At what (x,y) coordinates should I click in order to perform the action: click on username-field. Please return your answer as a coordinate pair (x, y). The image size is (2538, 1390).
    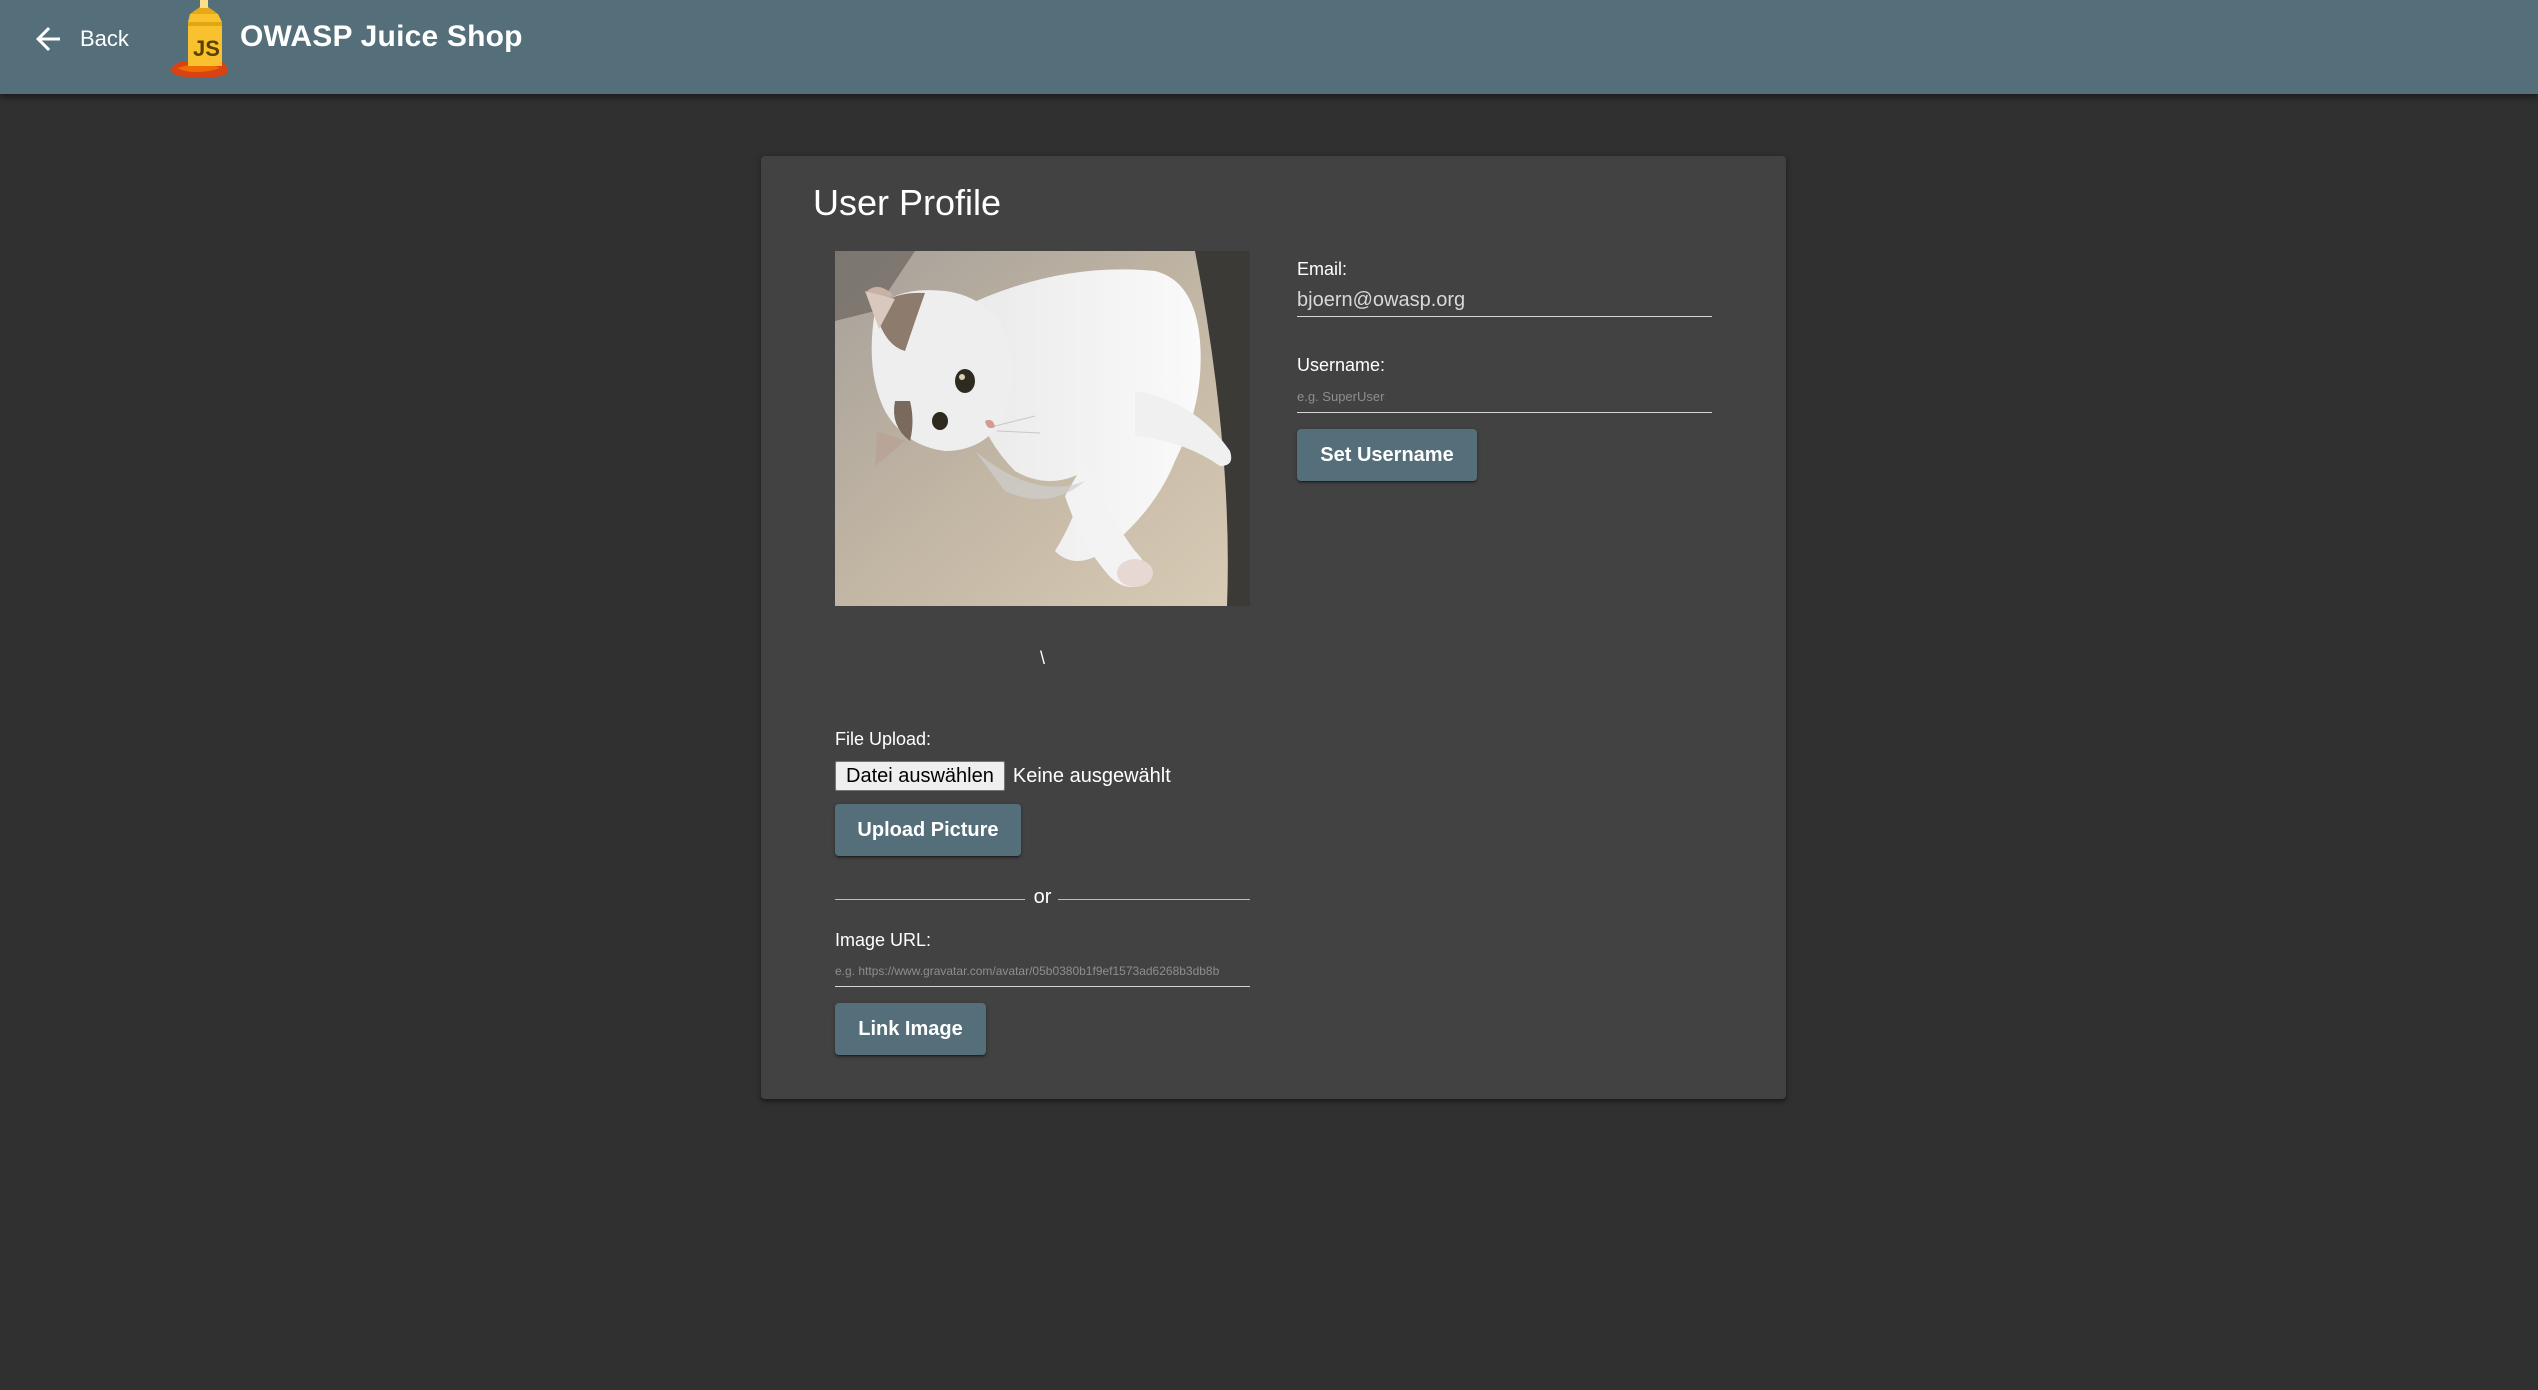
    Looking at the image, I should click on (1504, 396).